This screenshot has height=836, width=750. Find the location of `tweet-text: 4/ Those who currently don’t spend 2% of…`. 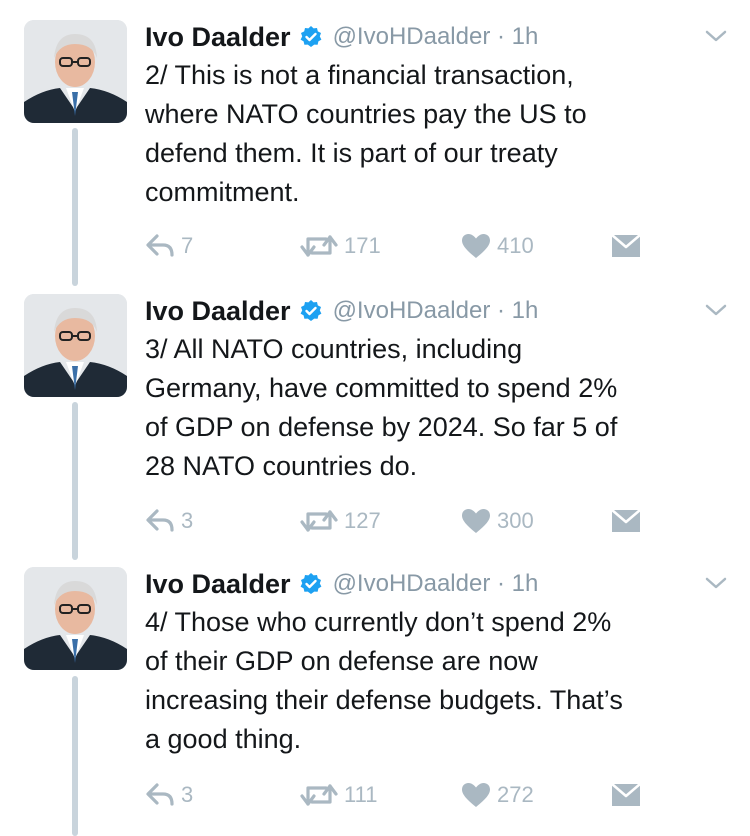

tweet-text: 4/ Those who currently don’t spend 2% of… is located at coordinates (384, 680).